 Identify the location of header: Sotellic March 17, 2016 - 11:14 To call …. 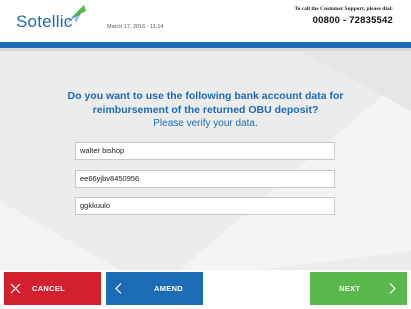
(205, 21).